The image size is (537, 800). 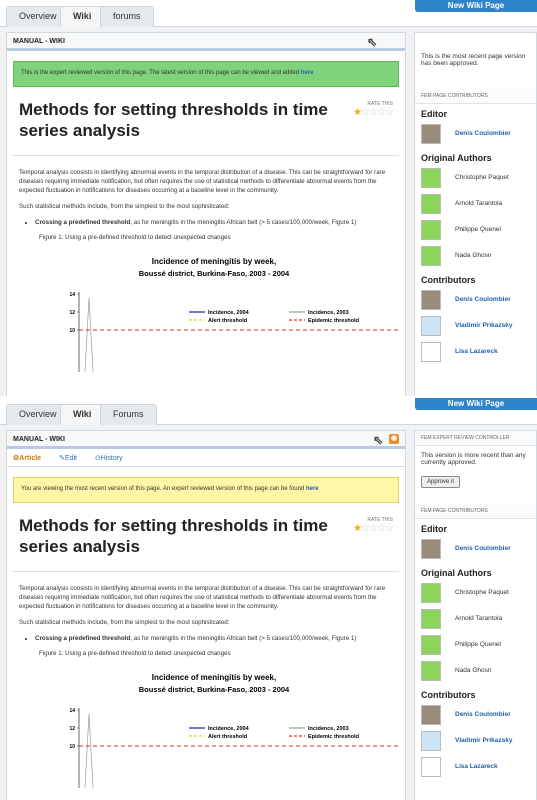 What do you see at coordinates (72, 331) in the screenshot?
I see `y-tick-label: 10` at bounding box center [72, 331].